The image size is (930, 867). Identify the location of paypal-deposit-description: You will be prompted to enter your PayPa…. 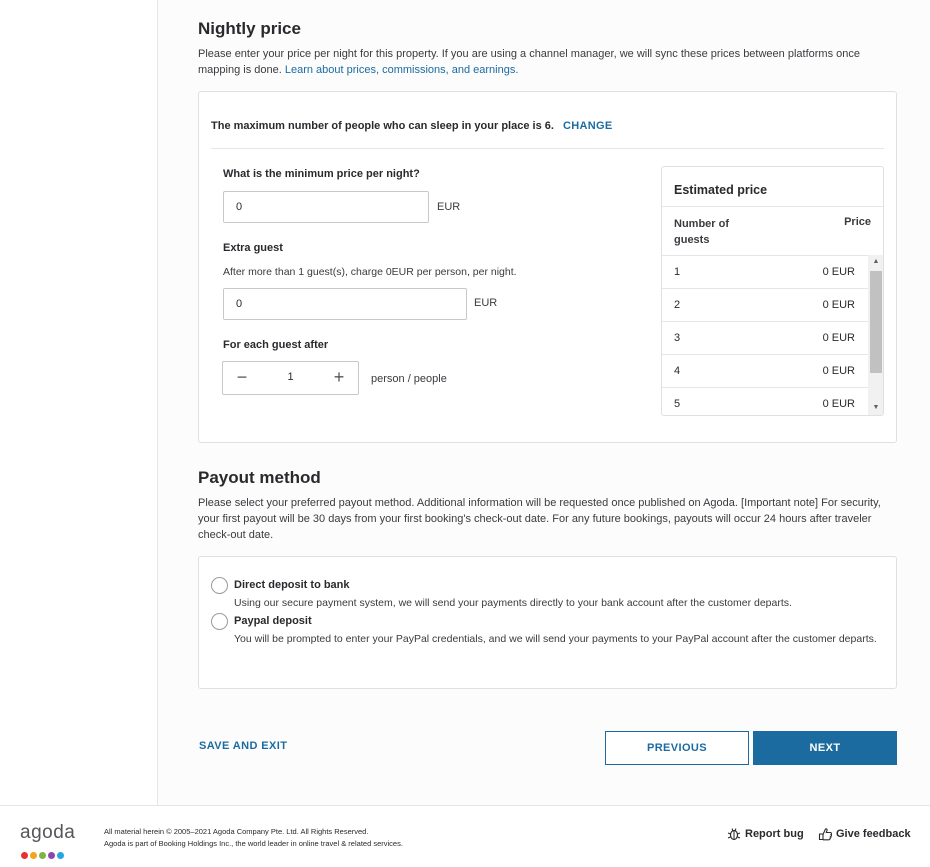
(555, 639).